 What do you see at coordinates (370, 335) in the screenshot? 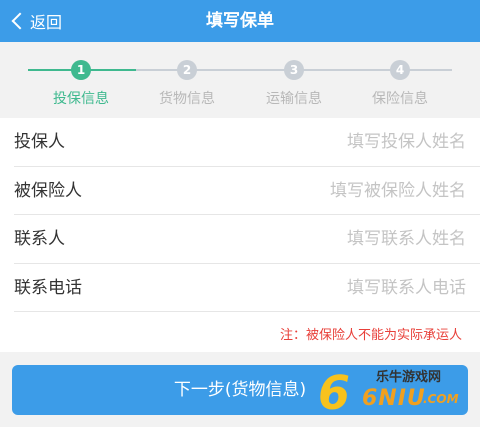
I see `insured-warning-note: 注：被保险人不能为实际承运人` at bounding box center [370, 335].